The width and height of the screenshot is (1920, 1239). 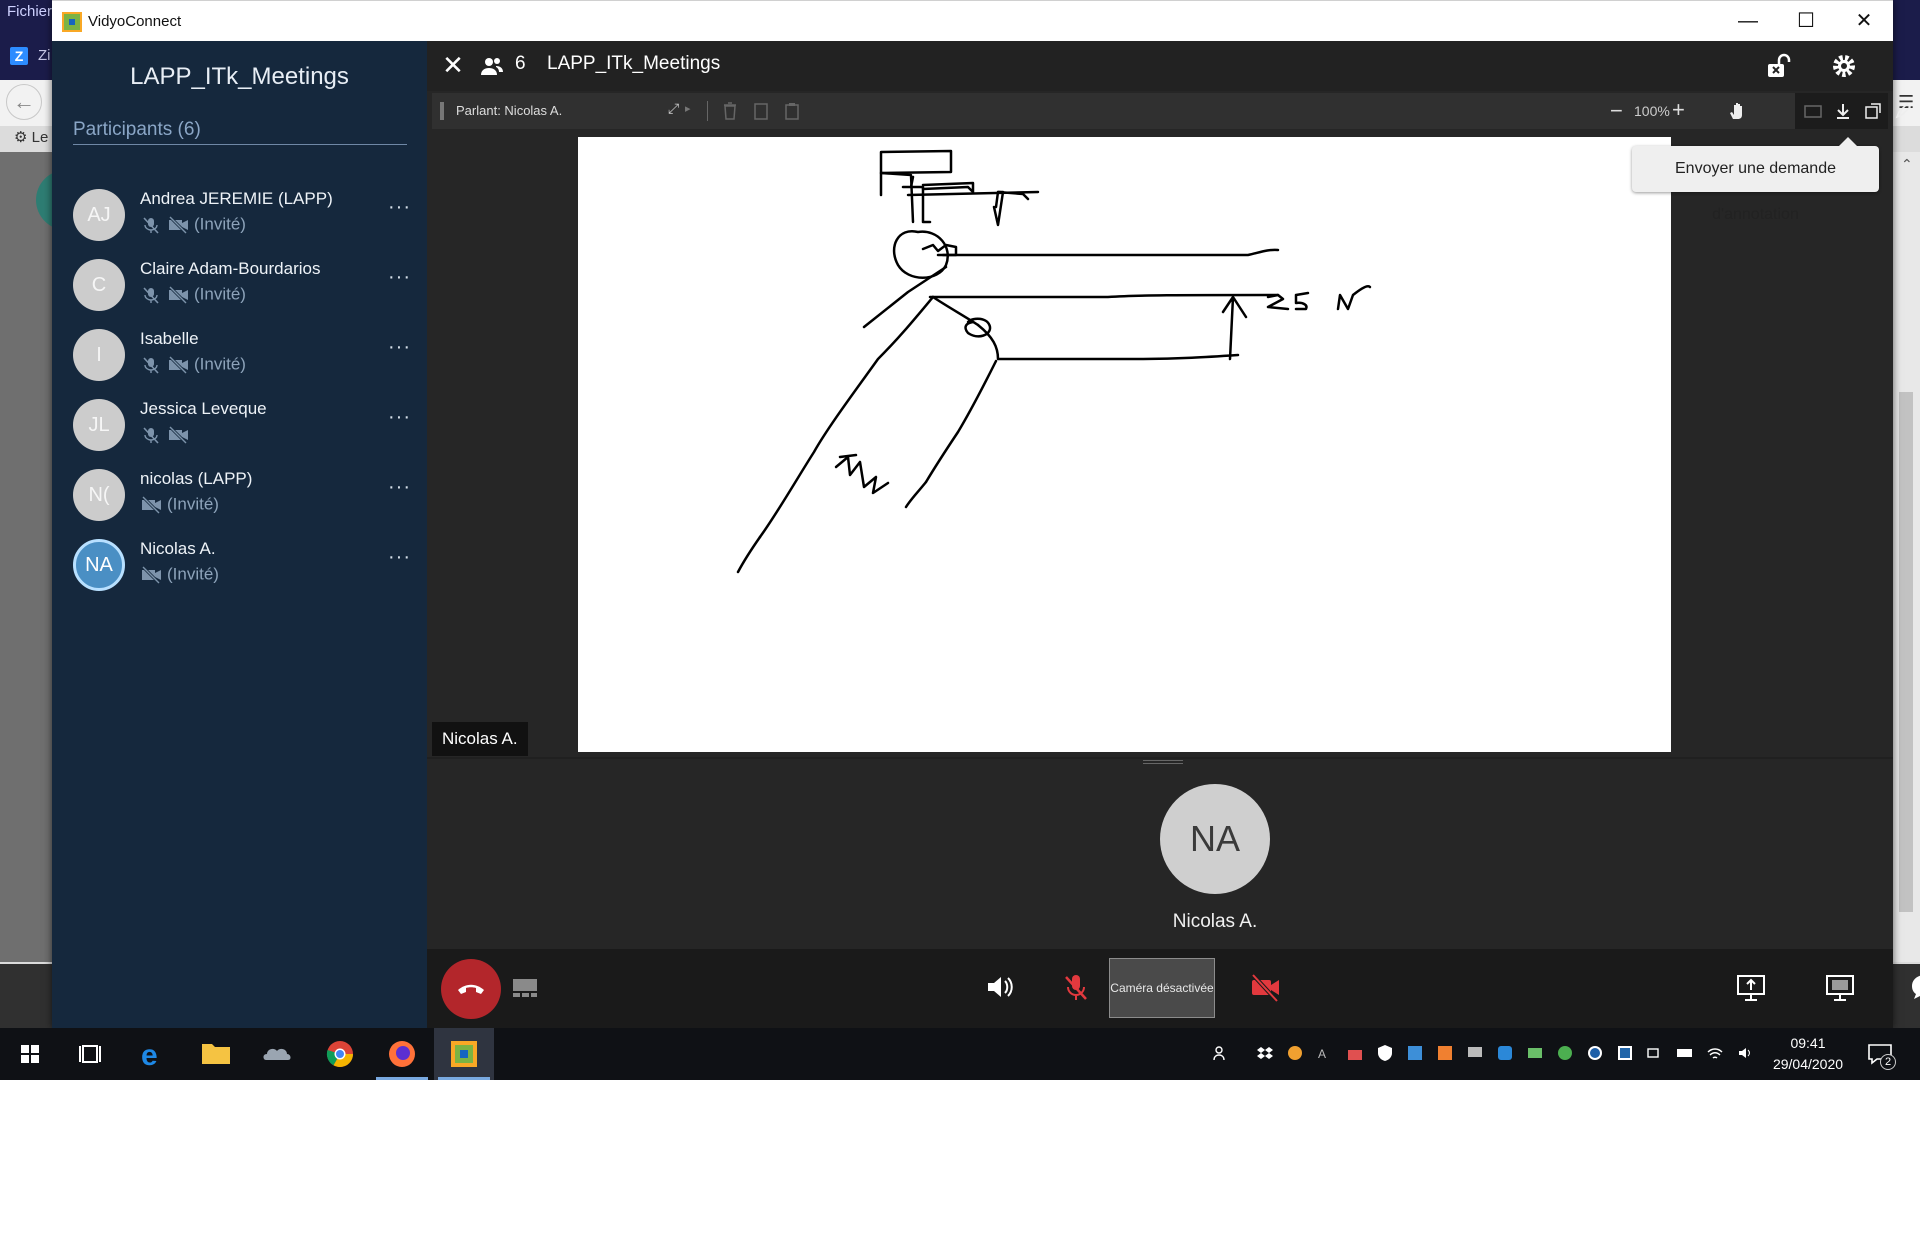 I want to click on hand-pan-icon, so click(x=1737, y=111).